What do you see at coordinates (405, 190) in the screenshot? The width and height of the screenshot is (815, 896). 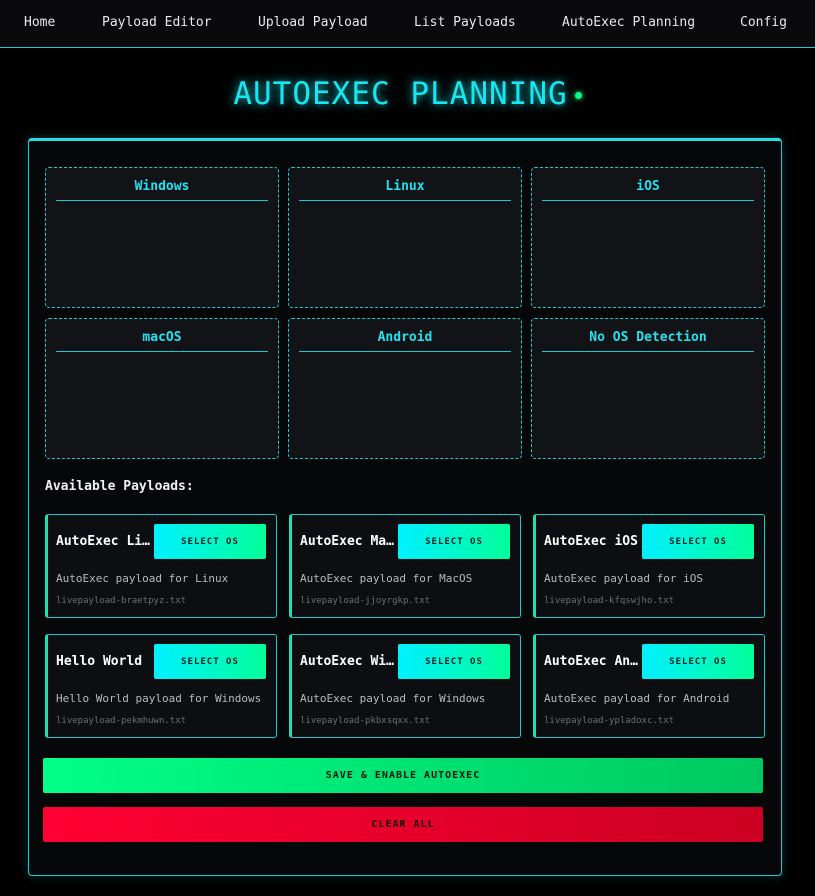 I see `os-slot-title: Linux` at bounding box center [405, 190].